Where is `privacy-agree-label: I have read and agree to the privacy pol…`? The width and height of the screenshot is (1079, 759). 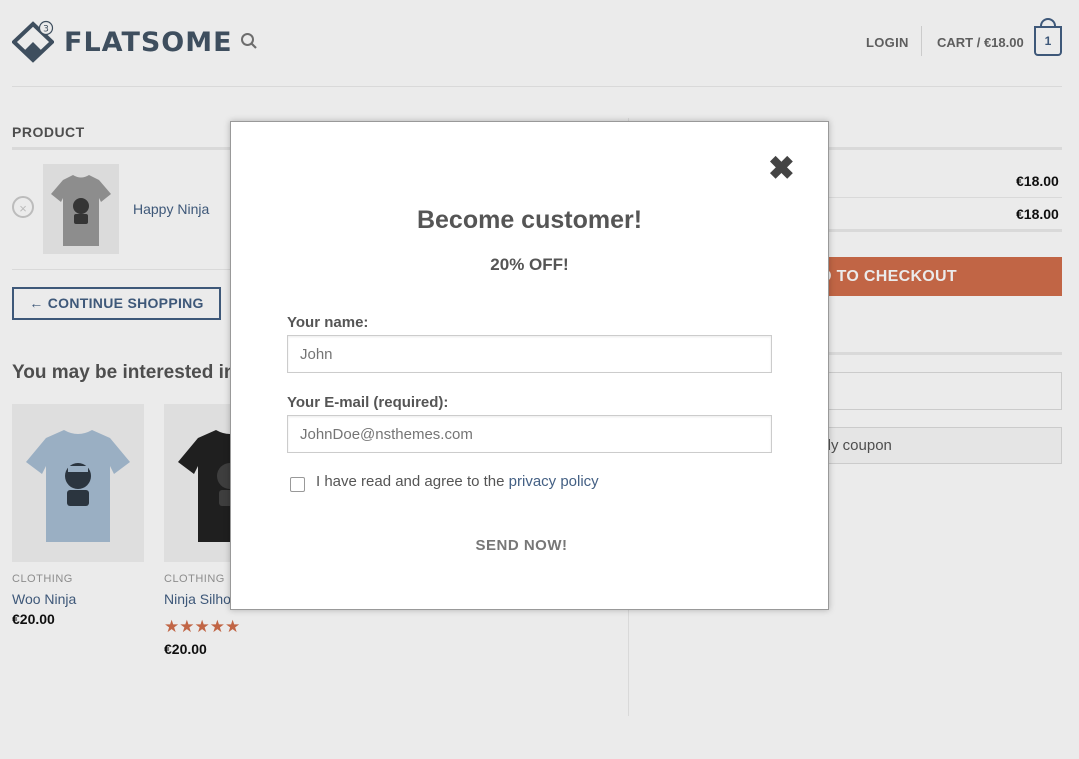
privacy-agree-label: I have read and agree to the privacy pol… is located at coordinates (457, 481).